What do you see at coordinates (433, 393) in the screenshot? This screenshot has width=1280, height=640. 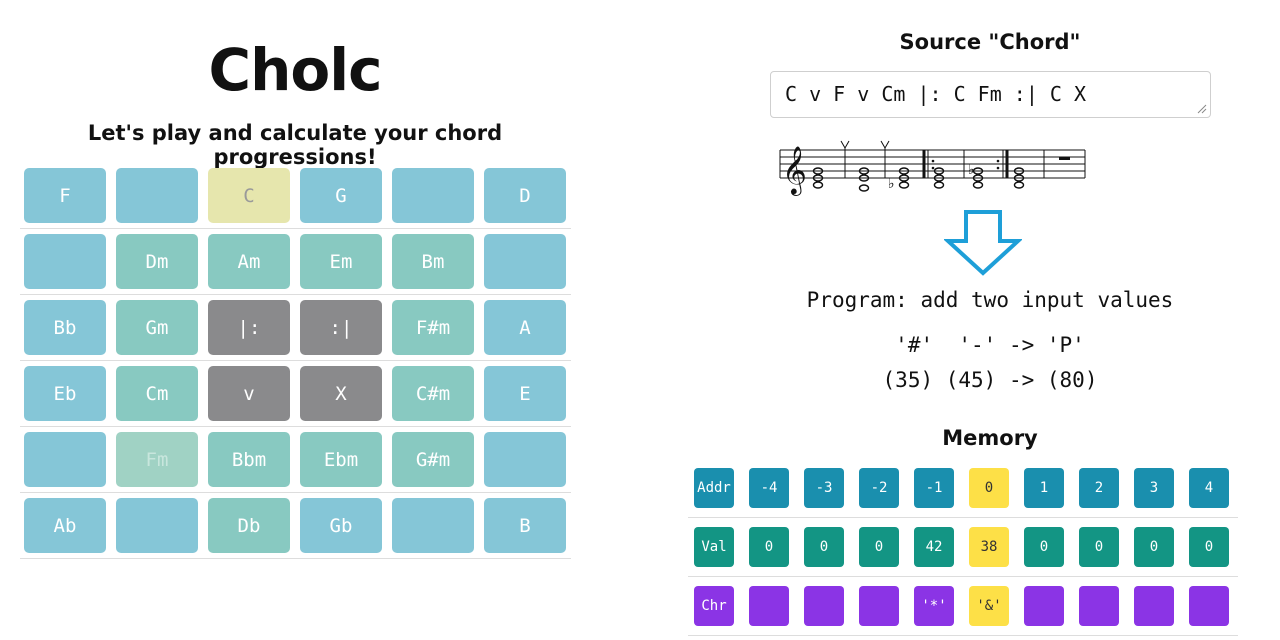 I see `chord-pad-csharpm: C#m` at bounding box center [433, 393].